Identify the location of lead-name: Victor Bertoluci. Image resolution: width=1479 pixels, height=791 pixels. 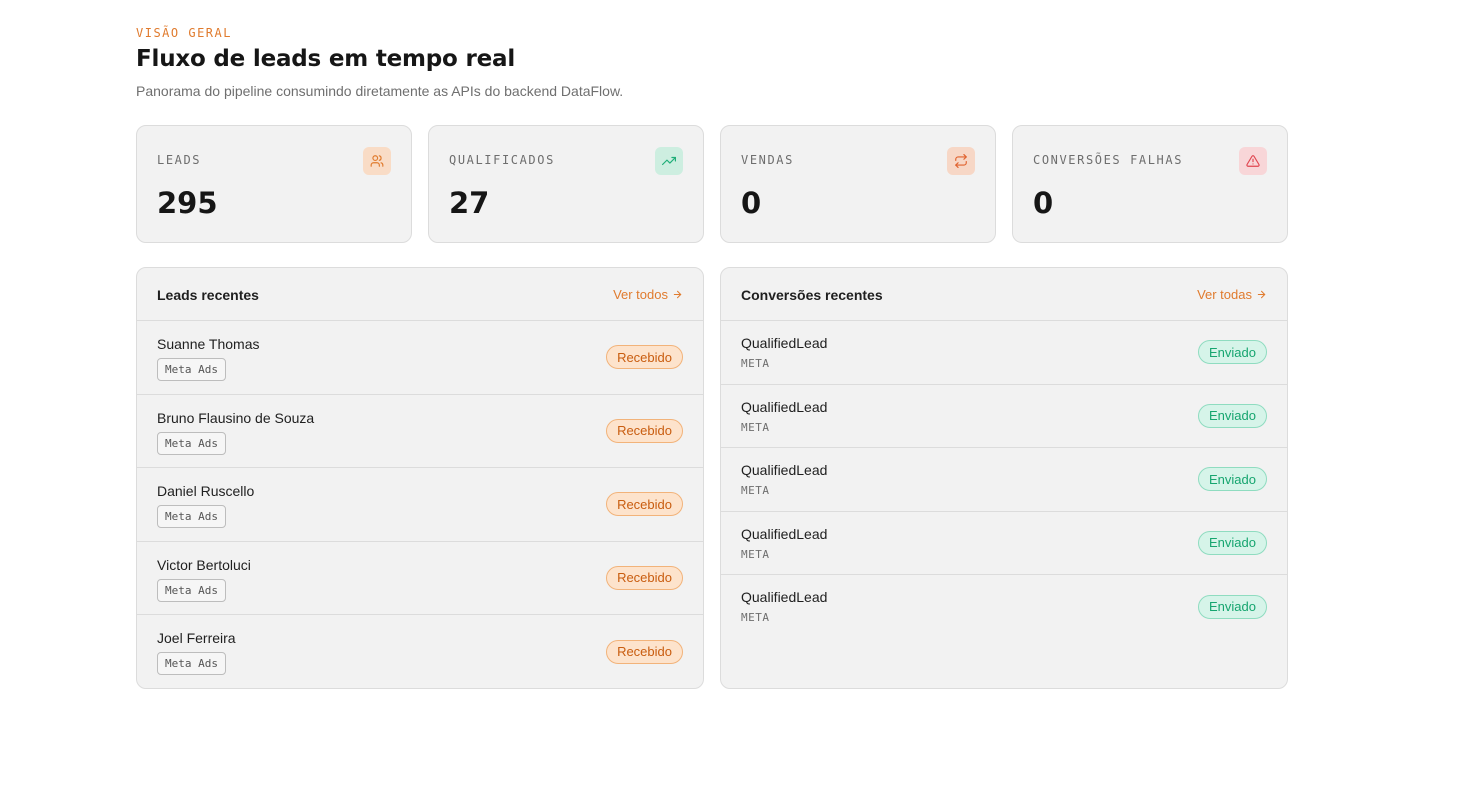
(204, 564).